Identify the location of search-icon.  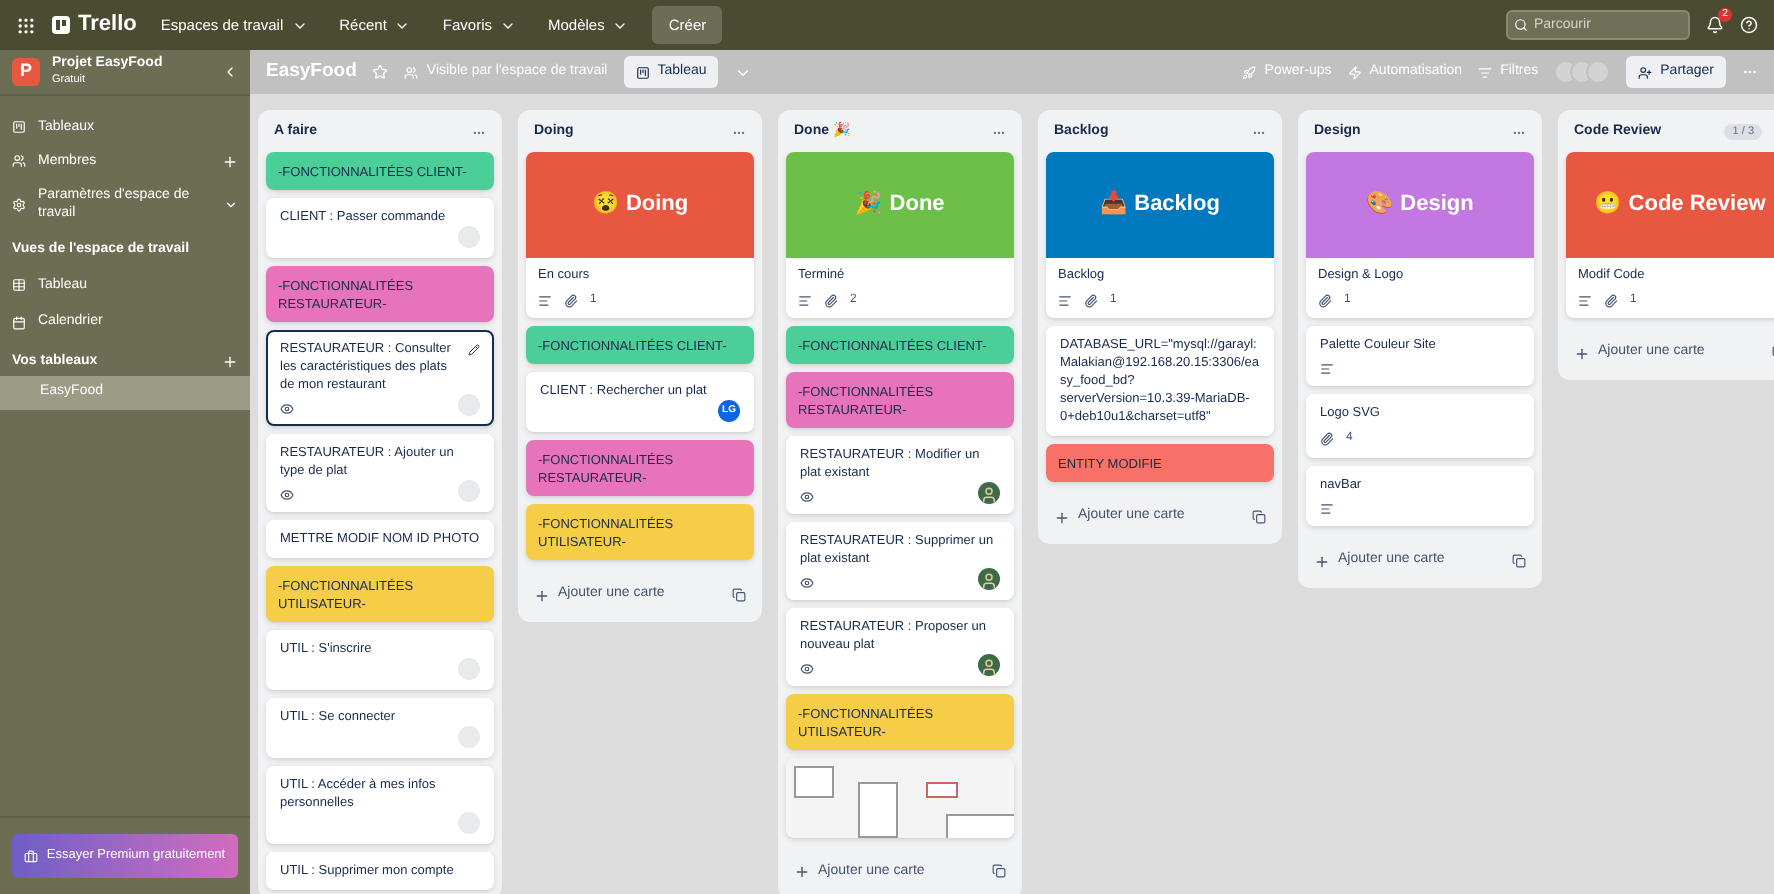
(1521, 25).